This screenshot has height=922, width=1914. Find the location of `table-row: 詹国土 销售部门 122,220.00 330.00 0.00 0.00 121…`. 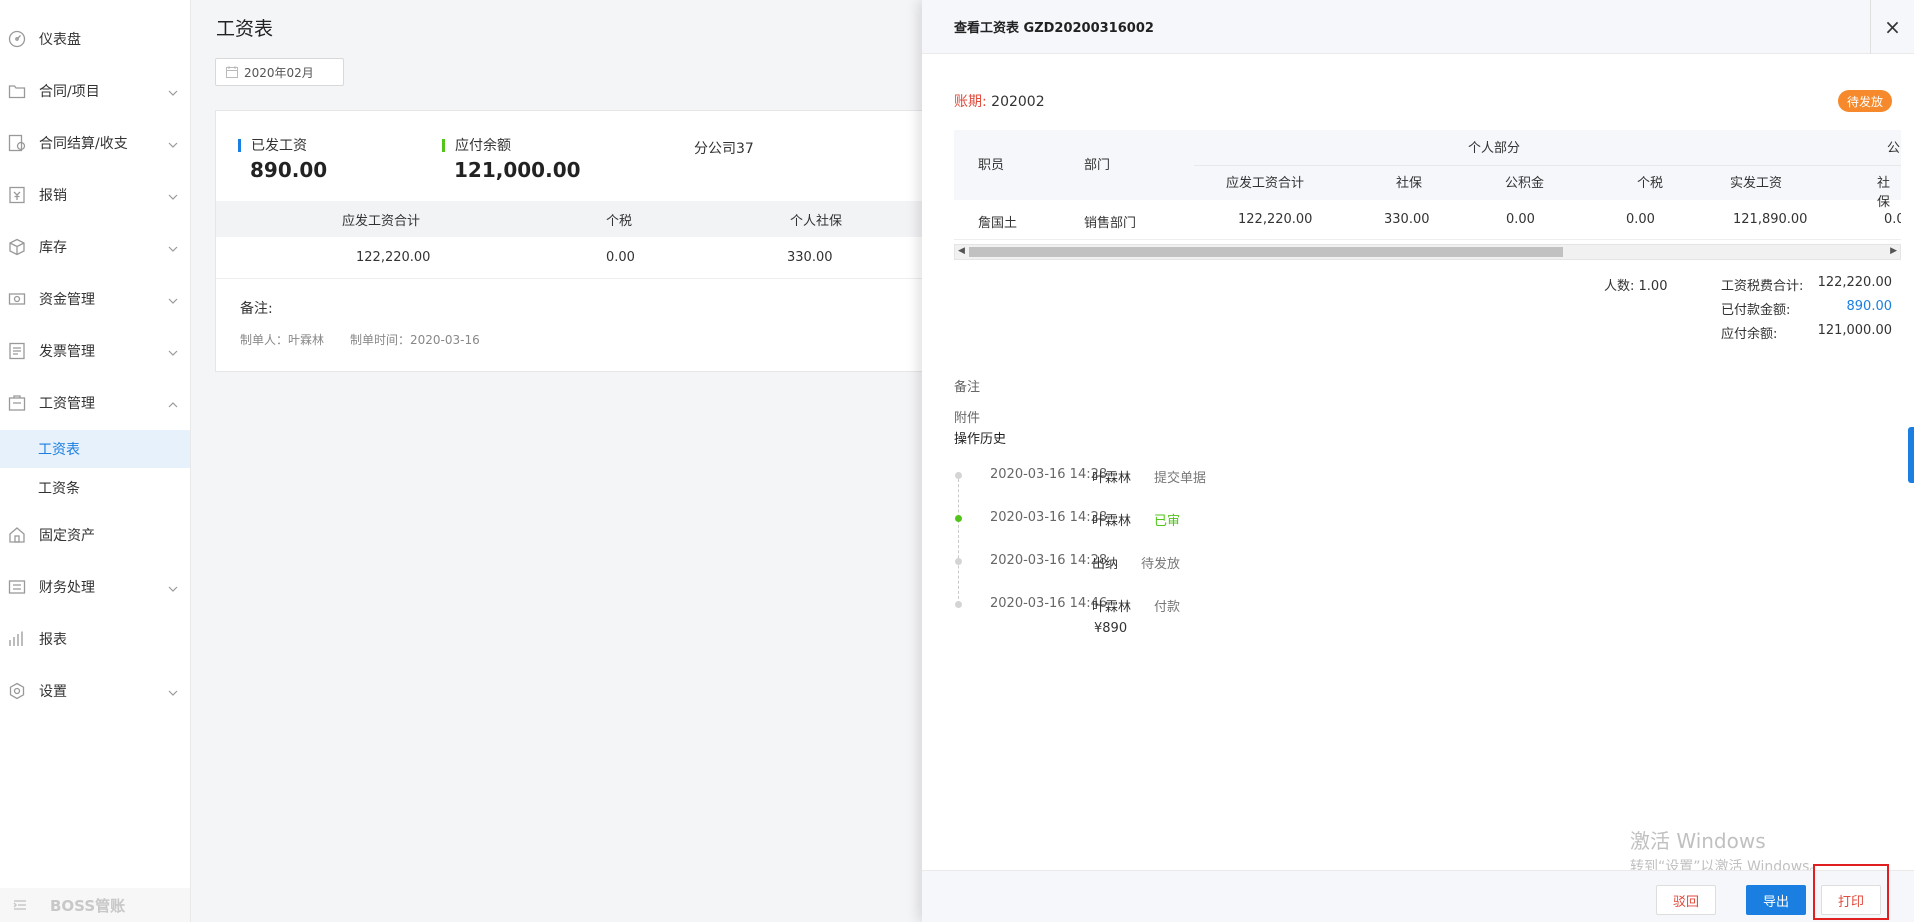

table-row: 詹国土 销售部门 122,220.00 330.00 0.00 0.00 121… is located at coordinates (1427, 220).